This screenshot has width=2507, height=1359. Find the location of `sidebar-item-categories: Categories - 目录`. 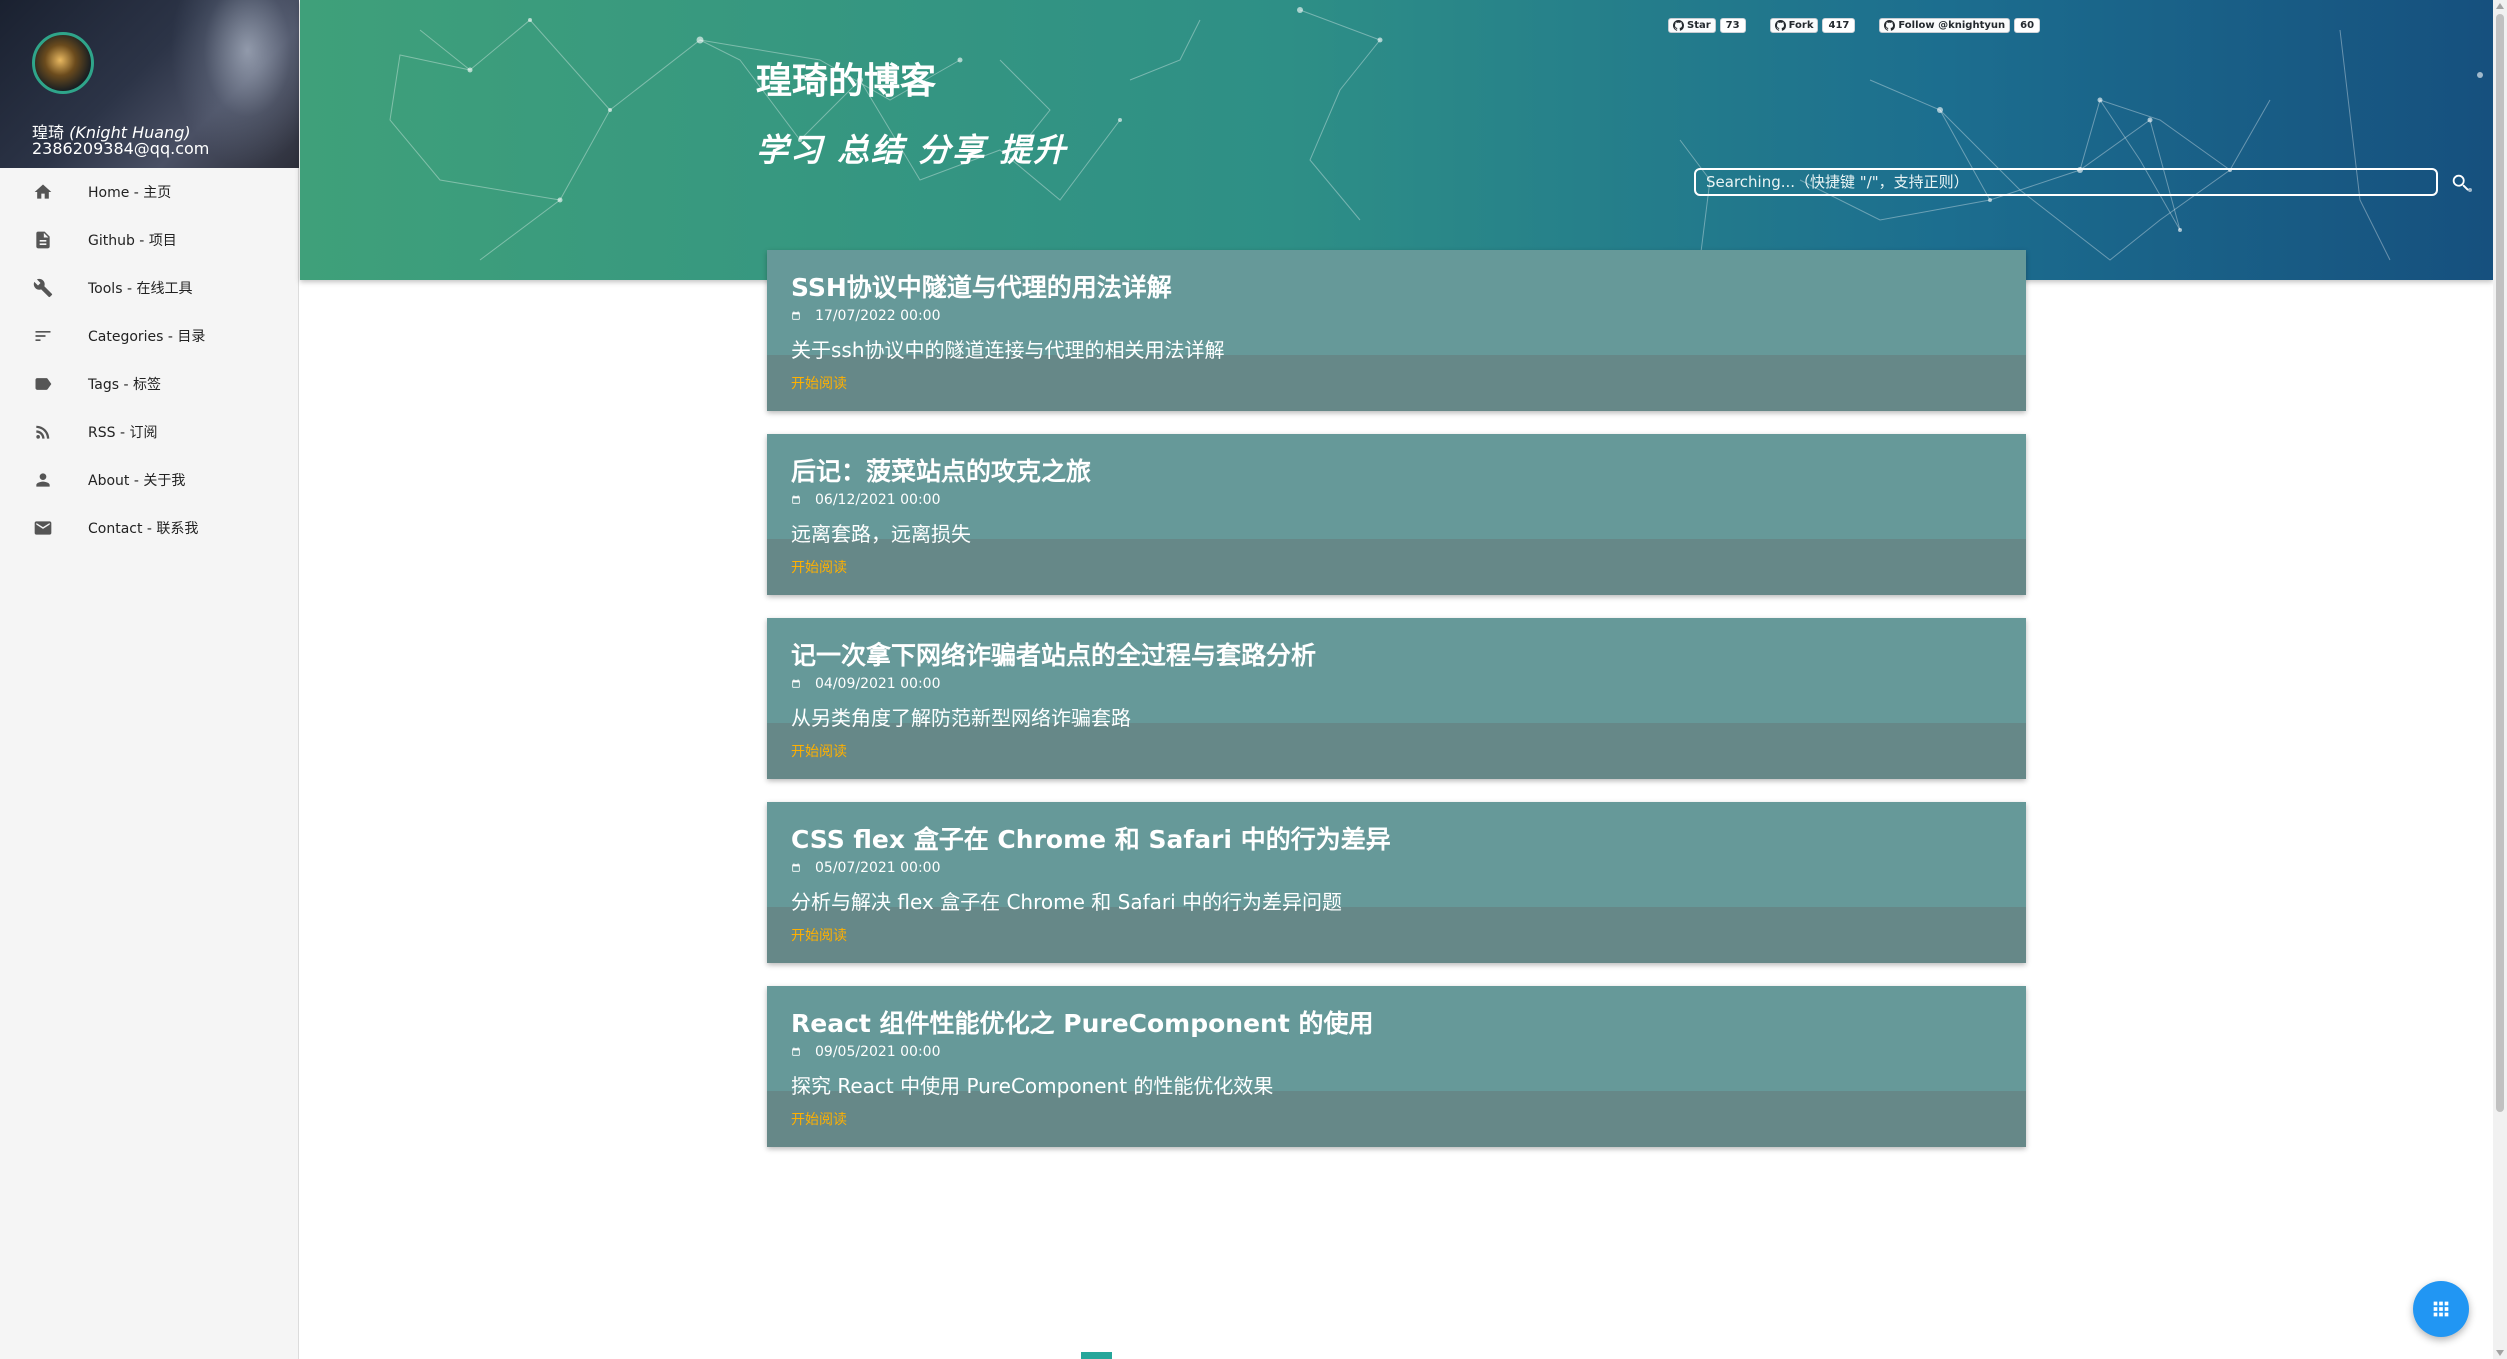

sidebar-item-categories: Categories - 目录 is located at coordinates (149, 336).